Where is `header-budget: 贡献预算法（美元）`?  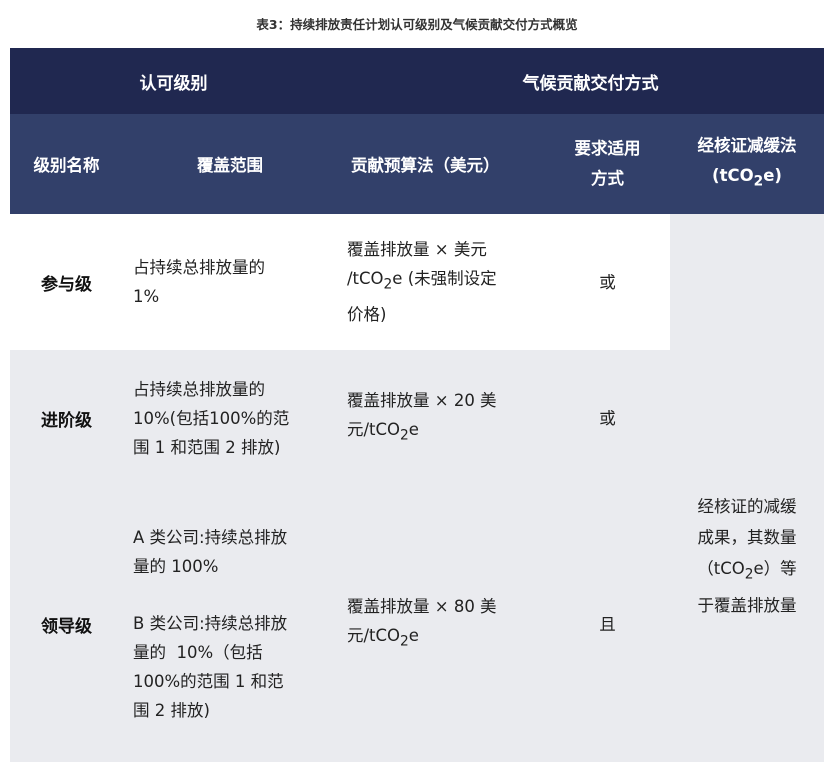 header-budget: 贡献预算法（美元） is located at coordinates (441, 164).